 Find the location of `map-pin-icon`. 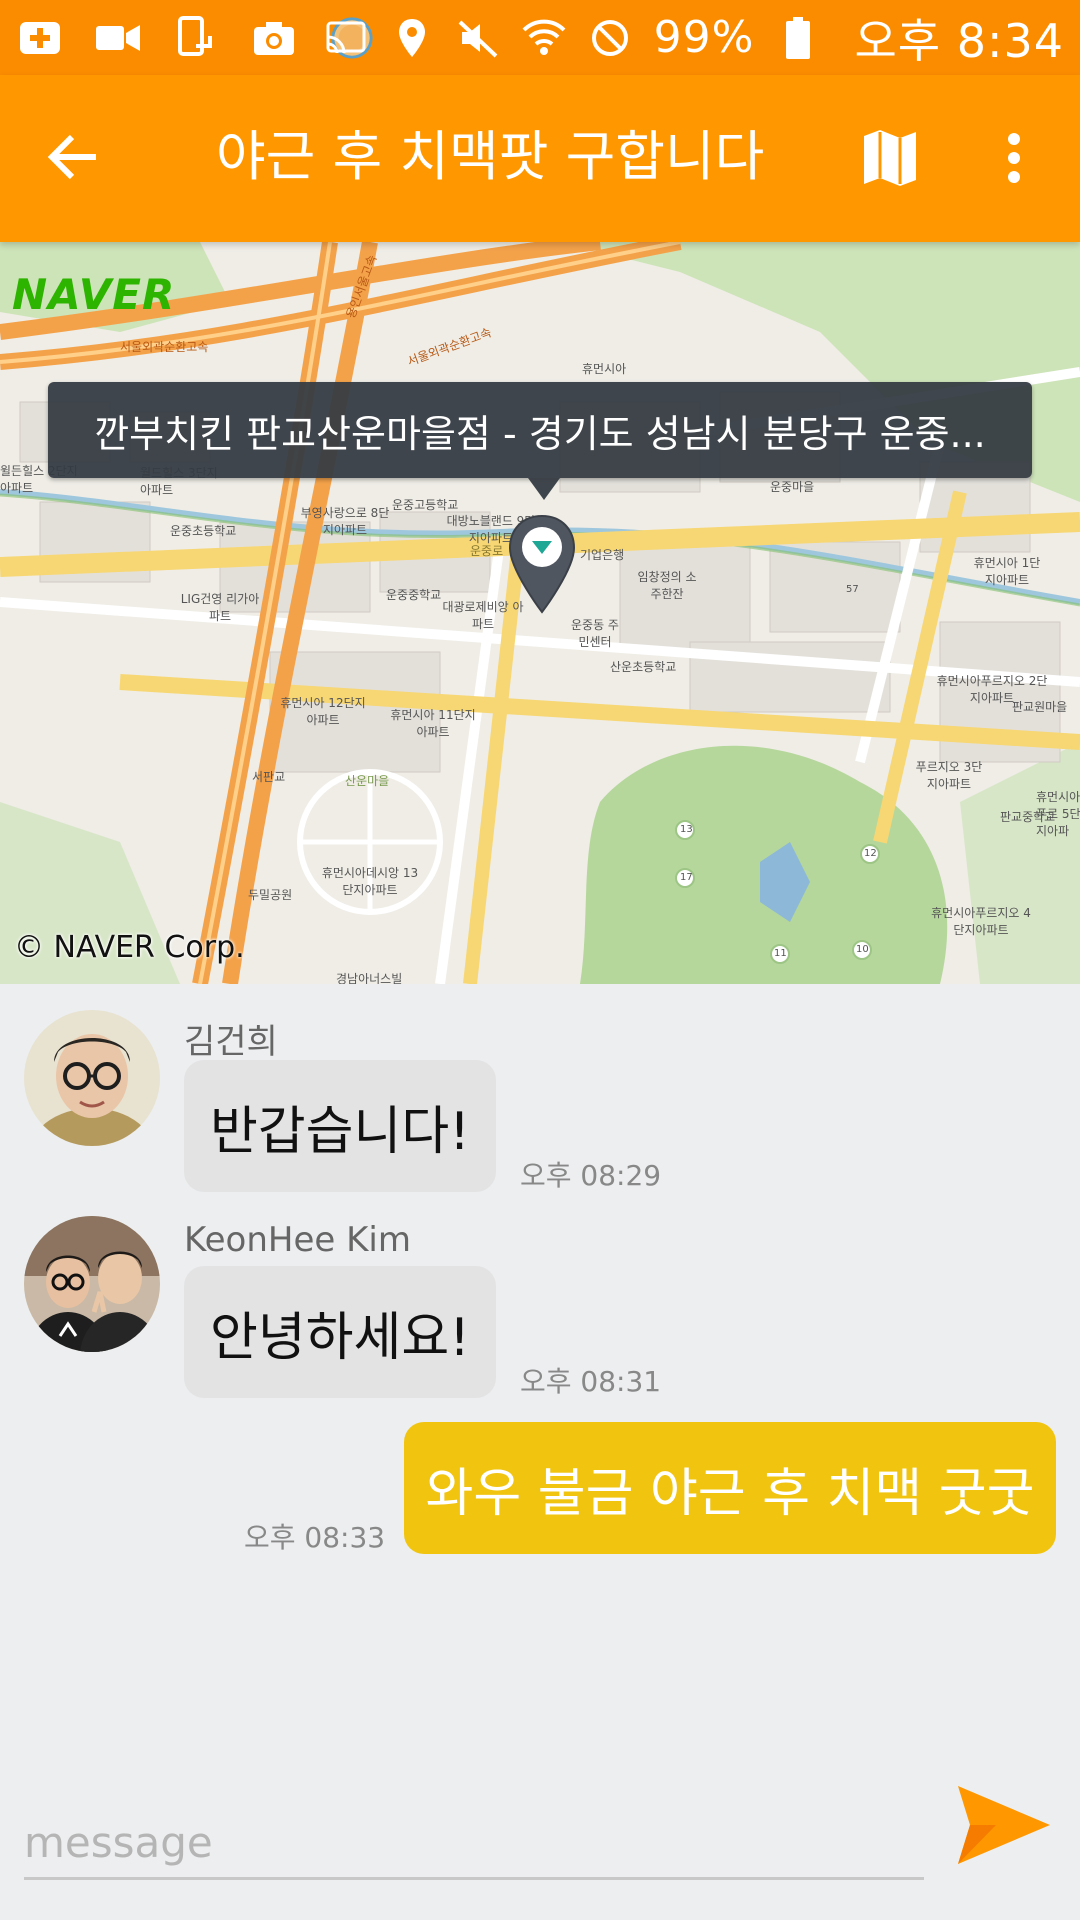

map-pin-icon is located at coordinates (542, 564).